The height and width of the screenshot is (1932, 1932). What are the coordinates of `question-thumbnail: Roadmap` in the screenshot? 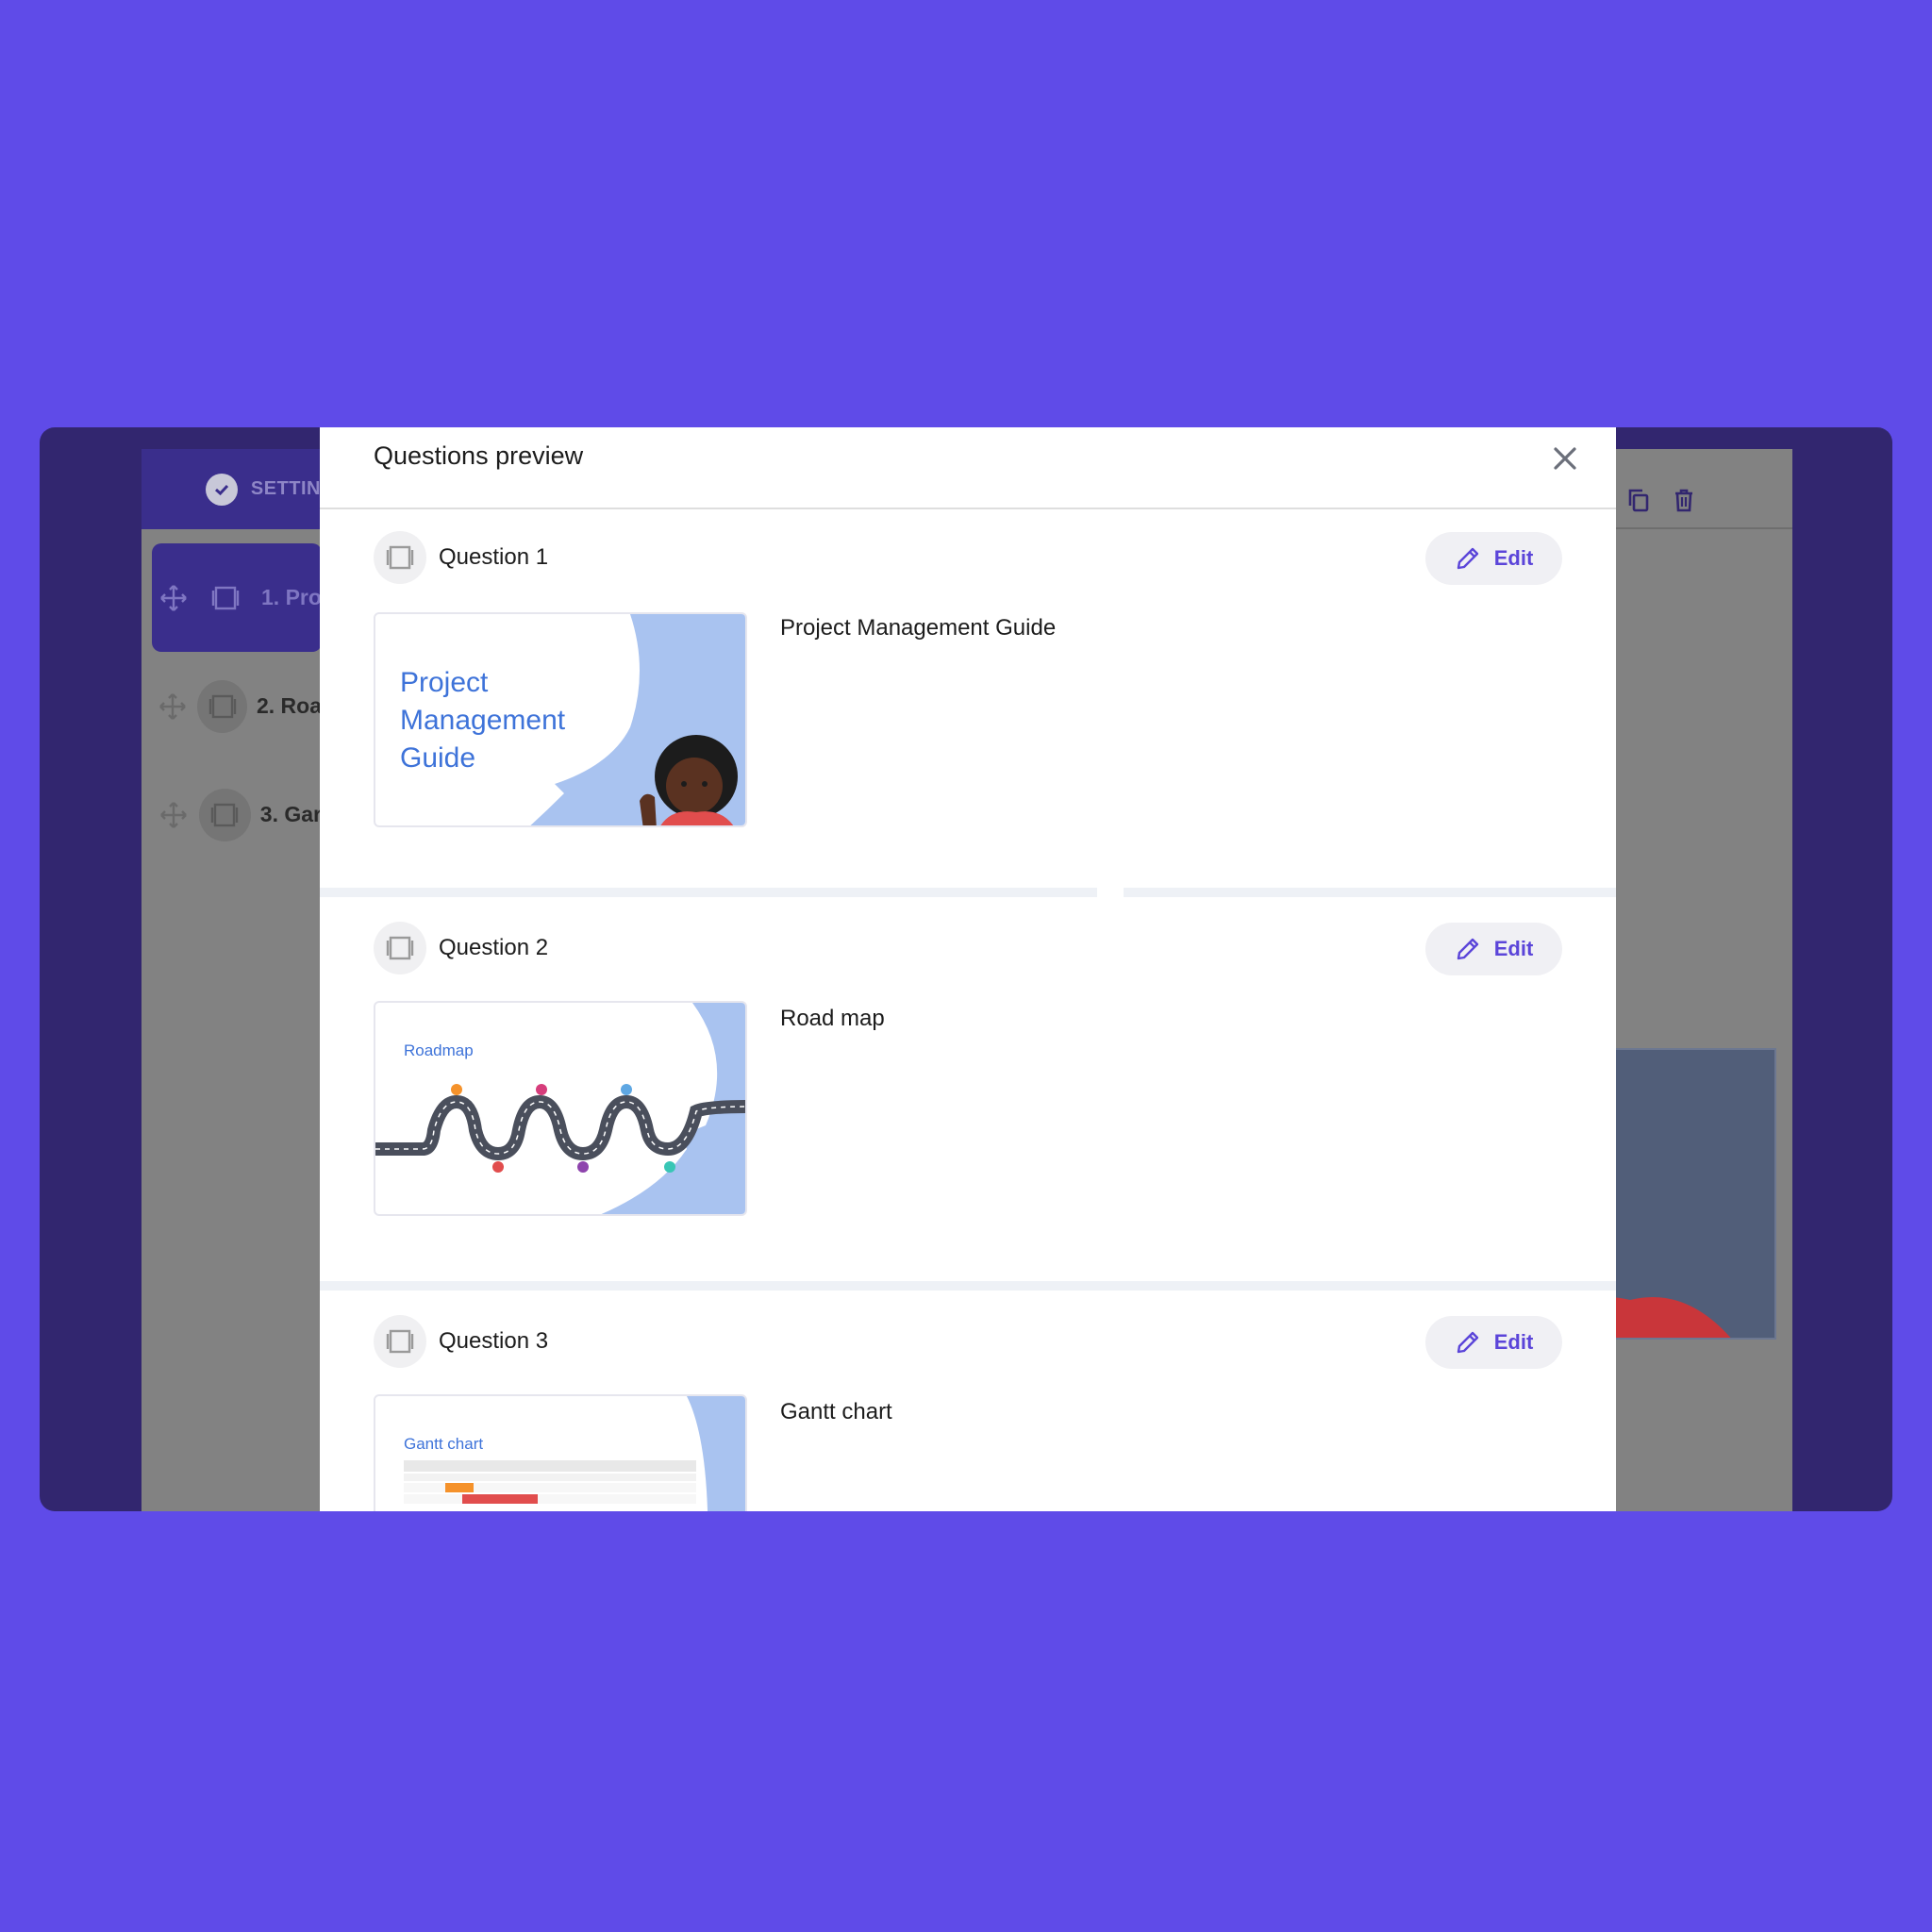 It's located at (561, 1108).